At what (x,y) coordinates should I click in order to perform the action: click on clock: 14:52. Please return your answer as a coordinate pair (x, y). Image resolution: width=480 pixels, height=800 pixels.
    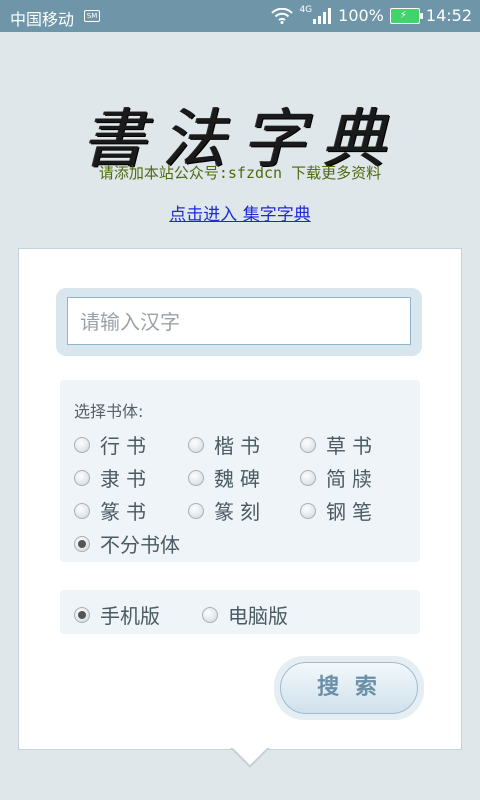
    Looking at the image, I should click on (448, 15).